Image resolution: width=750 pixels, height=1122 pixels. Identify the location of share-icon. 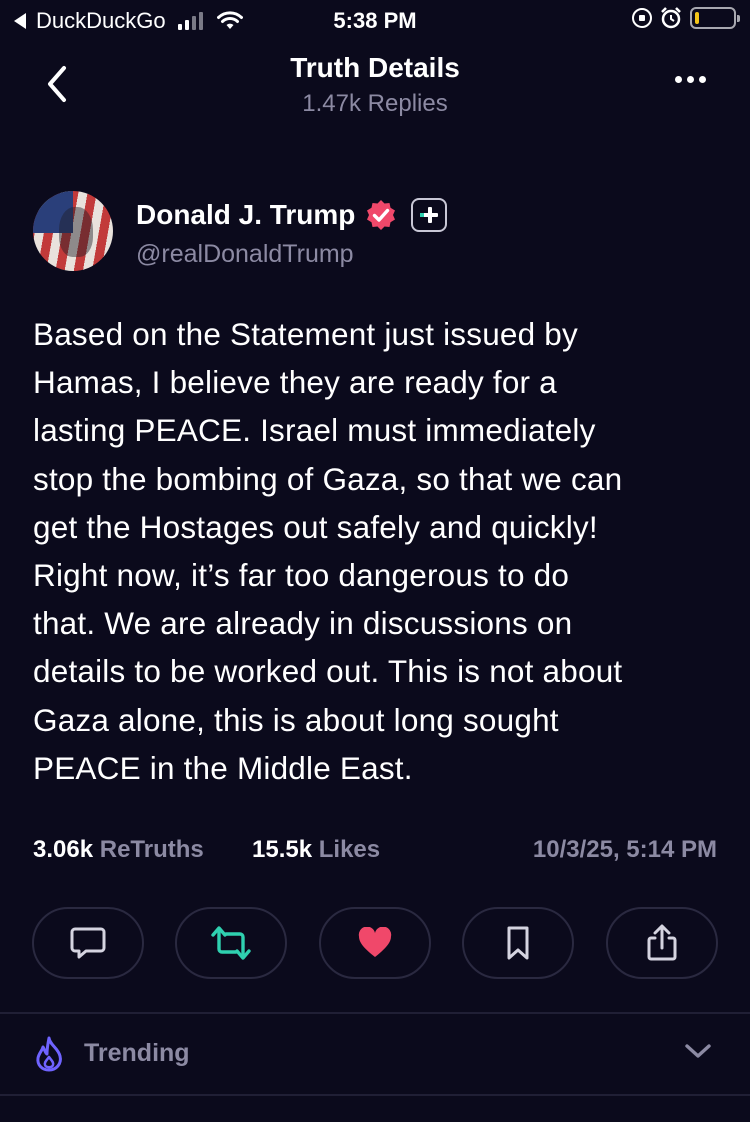
(662, 942).